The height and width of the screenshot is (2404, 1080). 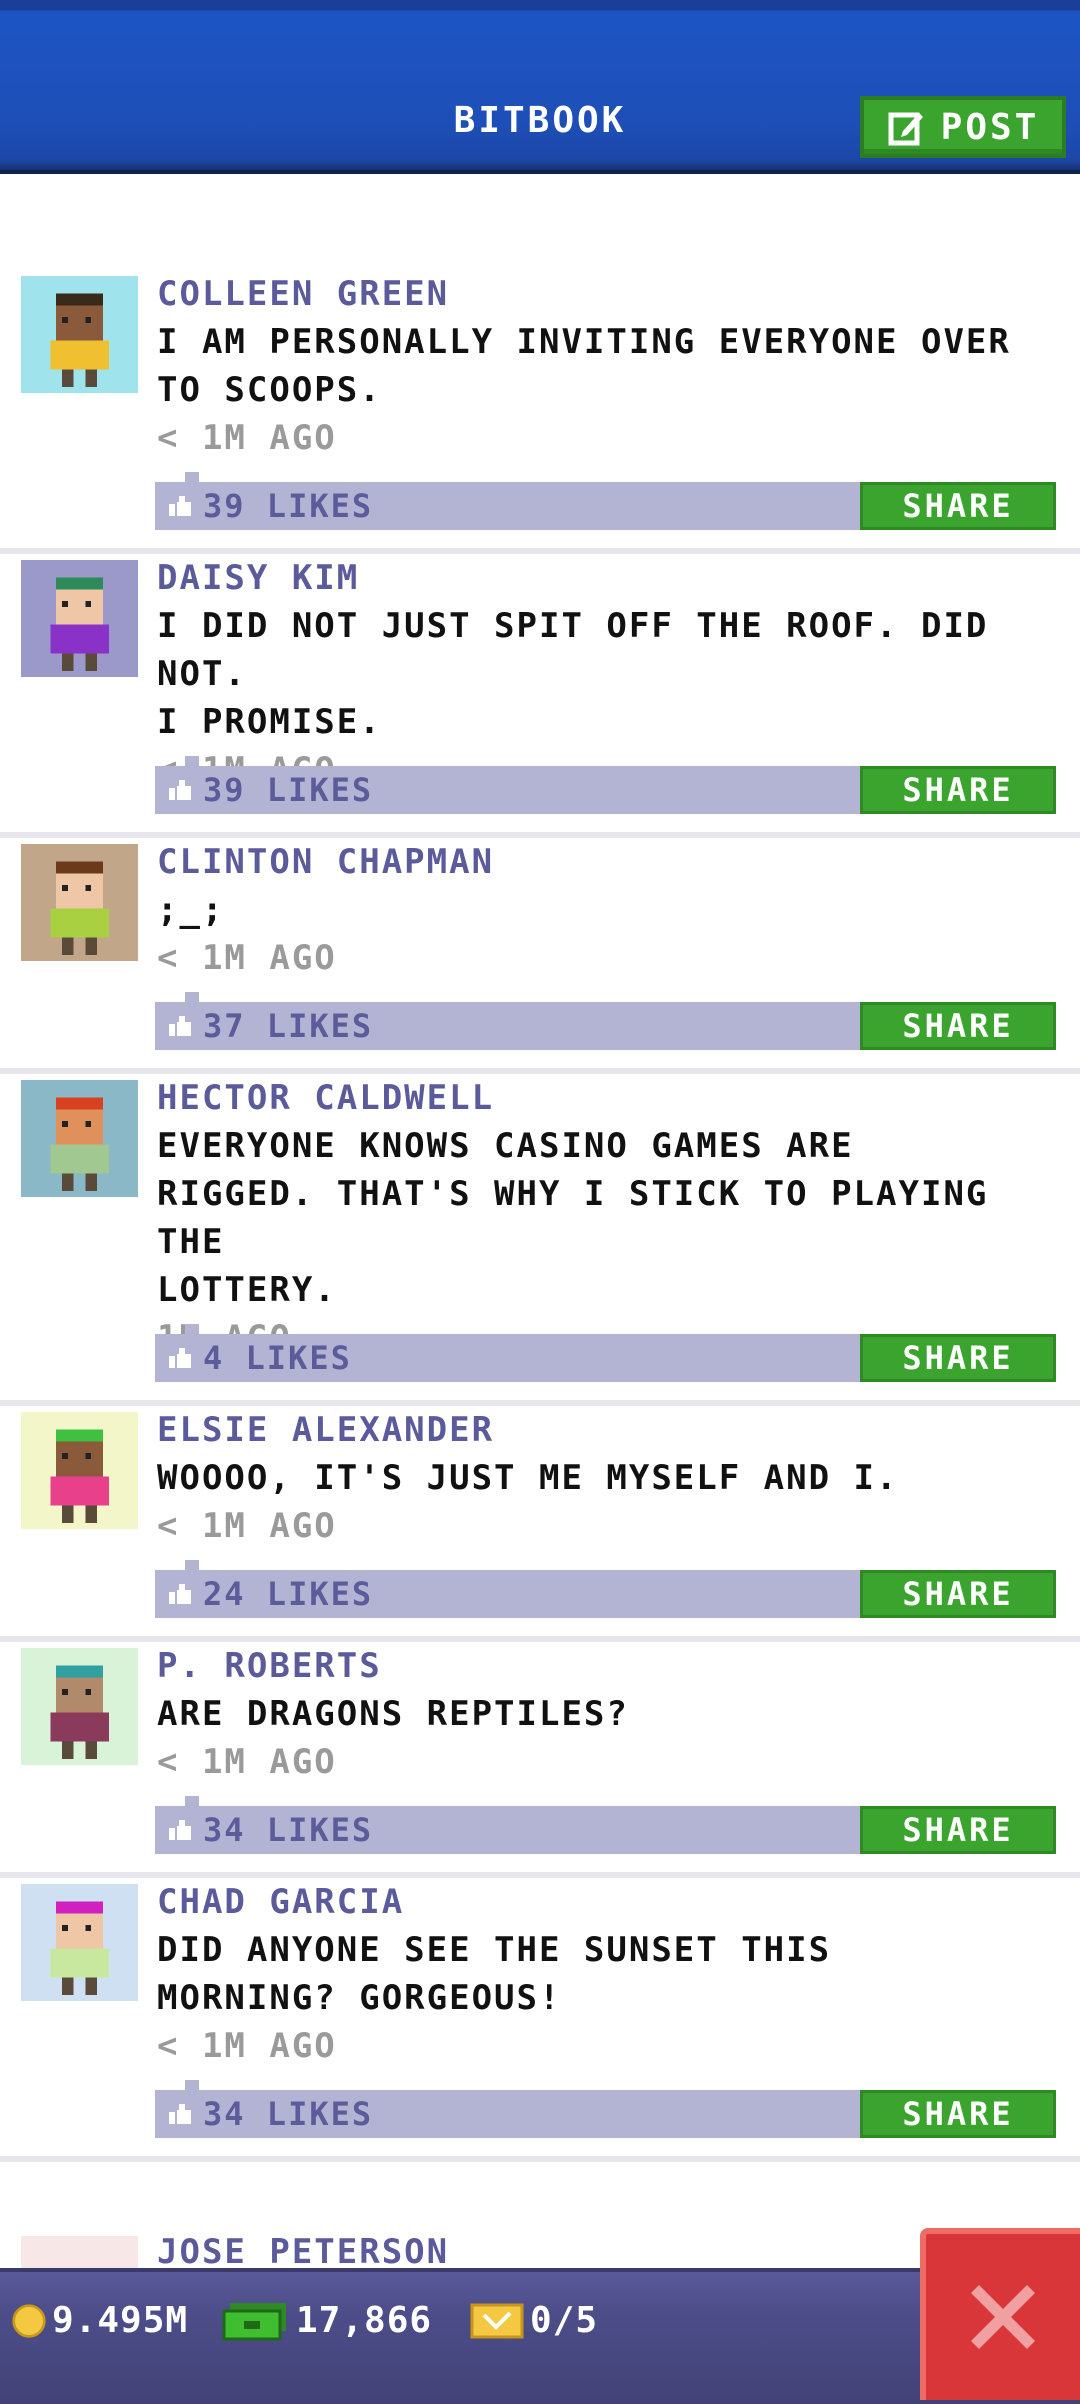 I want to click on likes-count: 24 LIKES, so click(x=270, y=1594).